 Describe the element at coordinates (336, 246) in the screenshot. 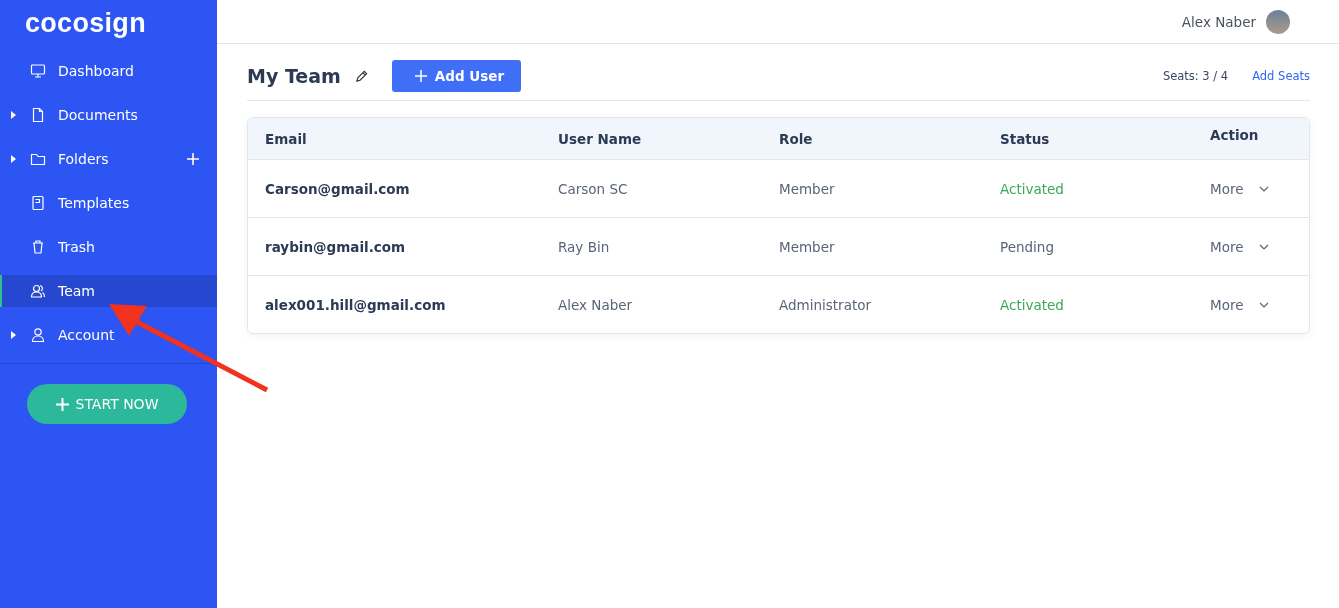

I see `table-cell-text: raybin@gmail.com` at that location.